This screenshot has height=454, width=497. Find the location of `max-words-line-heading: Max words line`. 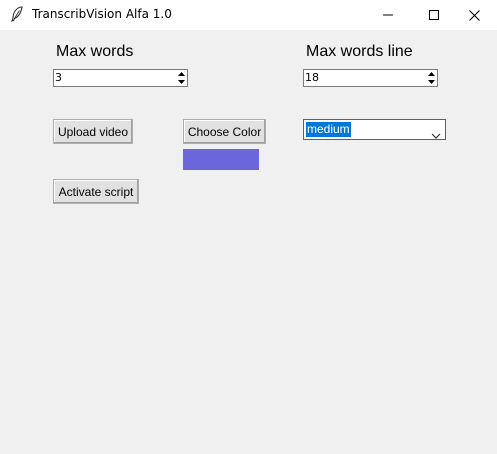

max-words-line-heading: Max words line is located at coordinates (359, 51).